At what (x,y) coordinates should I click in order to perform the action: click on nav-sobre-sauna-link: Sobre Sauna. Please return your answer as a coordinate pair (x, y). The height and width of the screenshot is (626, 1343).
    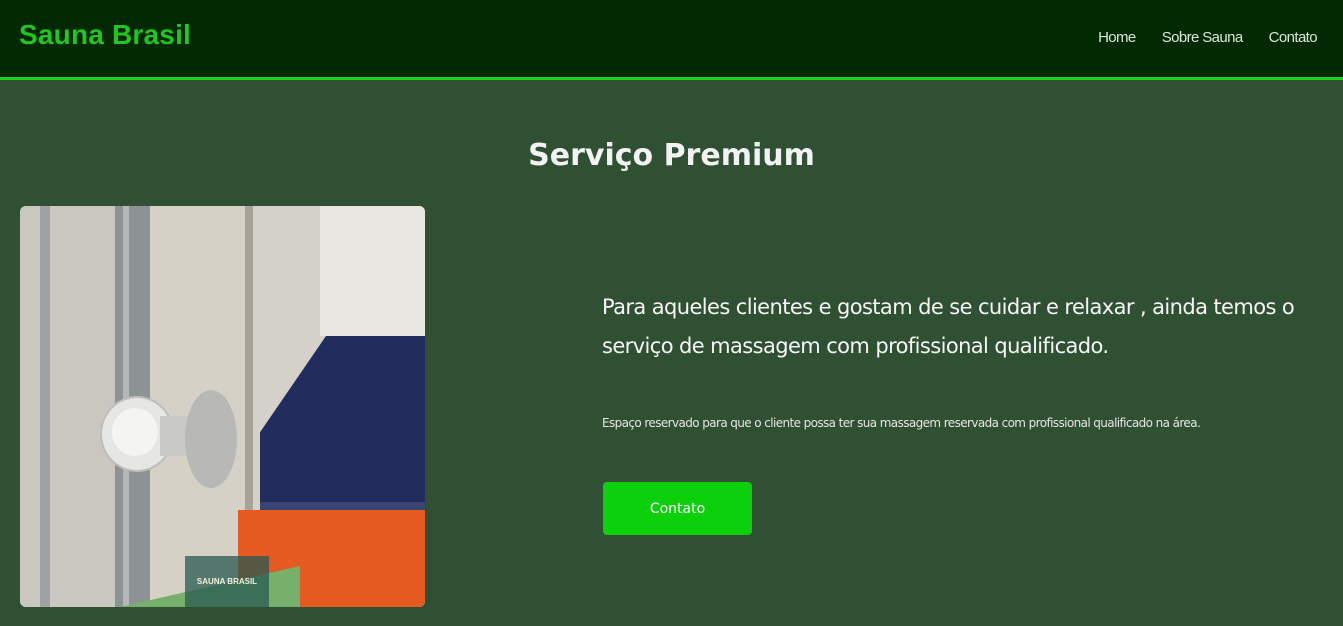
    Looking at the image, I should click on (1203, 37).